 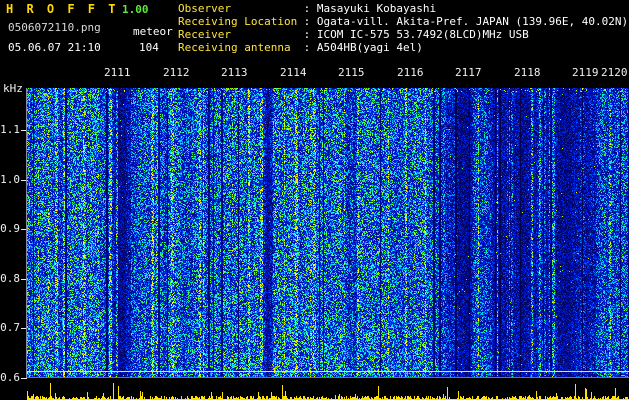 I want to click on freq-label-0.7: 0.7, so click(x=10, y=327).